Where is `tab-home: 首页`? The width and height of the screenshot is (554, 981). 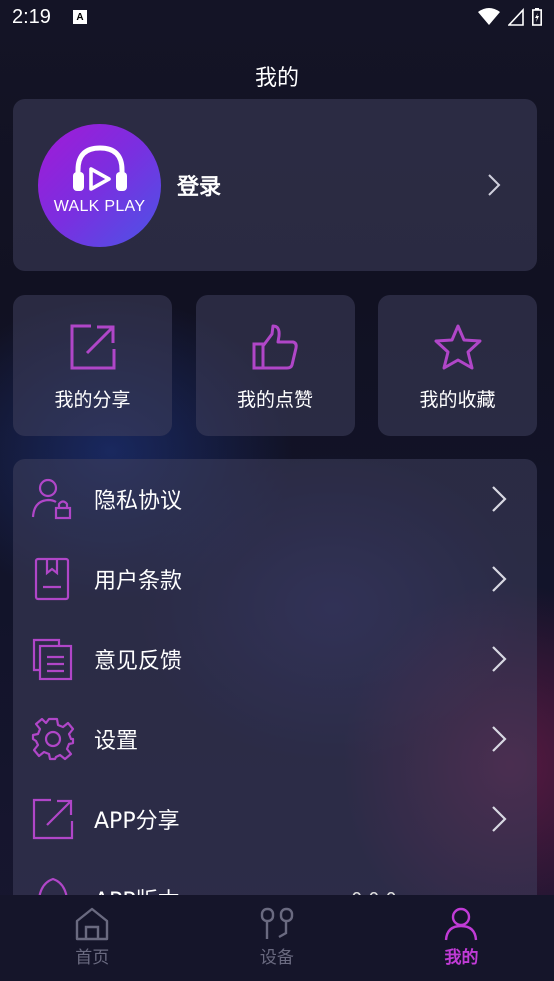
tab-home: 首页 is located at coordinates (92, 938).